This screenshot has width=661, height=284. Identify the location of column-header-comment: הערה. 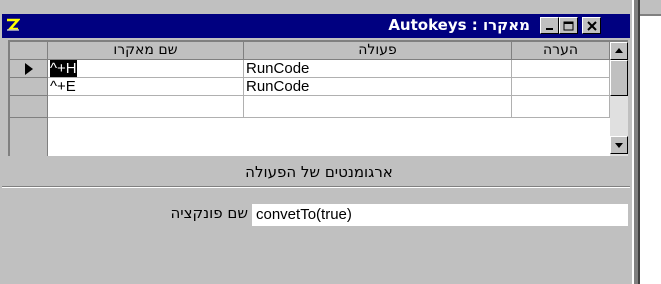
(561, 51).